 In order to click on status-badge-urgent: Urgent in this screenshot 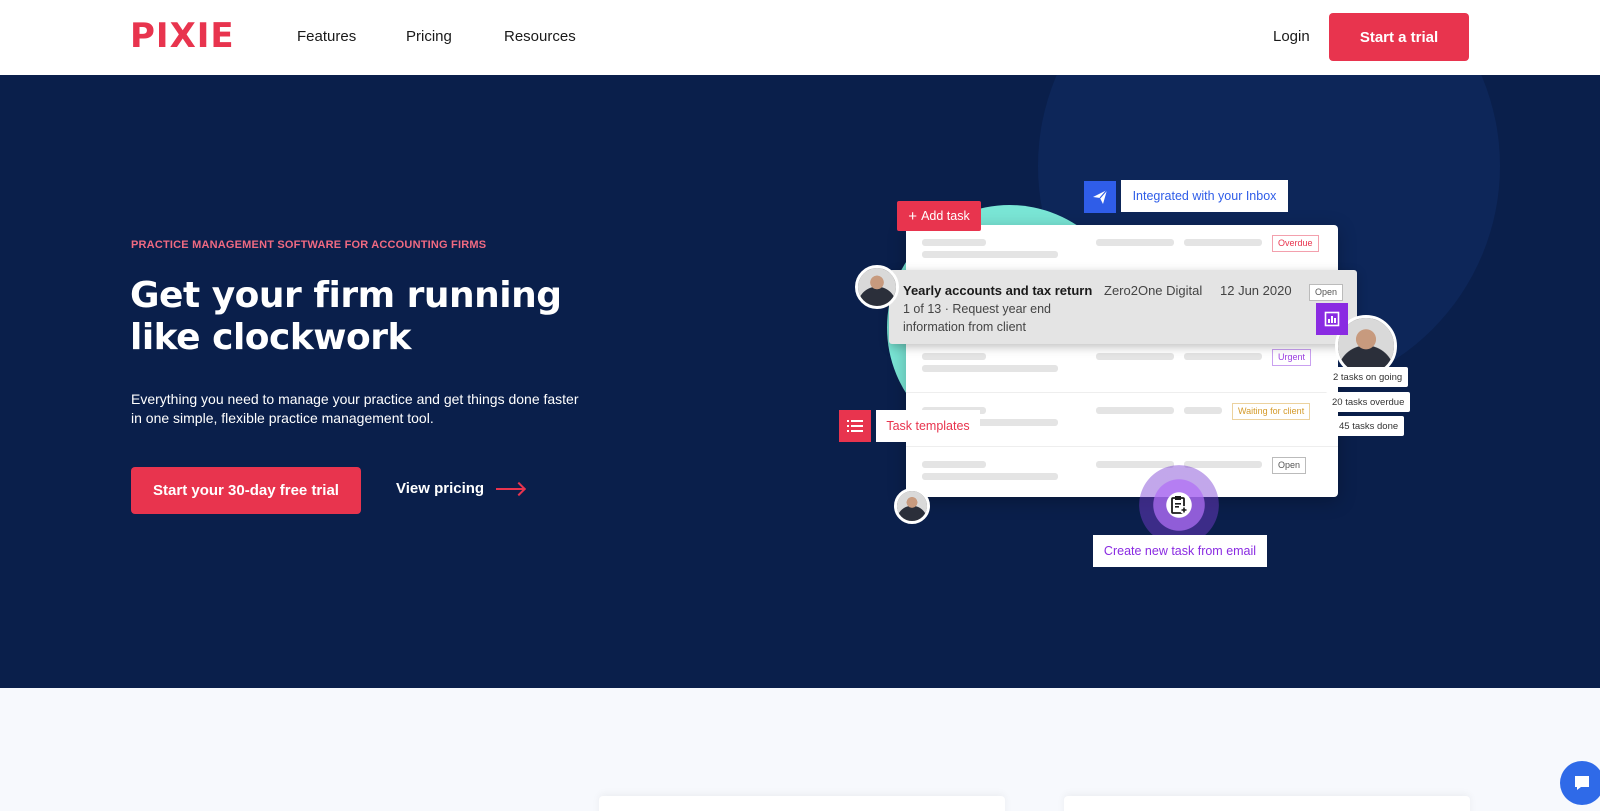, I will do `click(1292, 357)`.